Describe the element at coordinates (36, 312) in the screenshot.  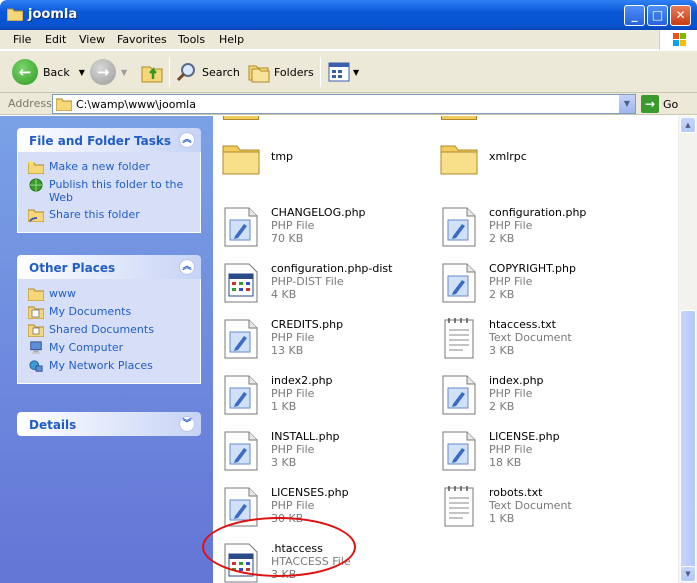
I see `documents-folder-icon` at that location.